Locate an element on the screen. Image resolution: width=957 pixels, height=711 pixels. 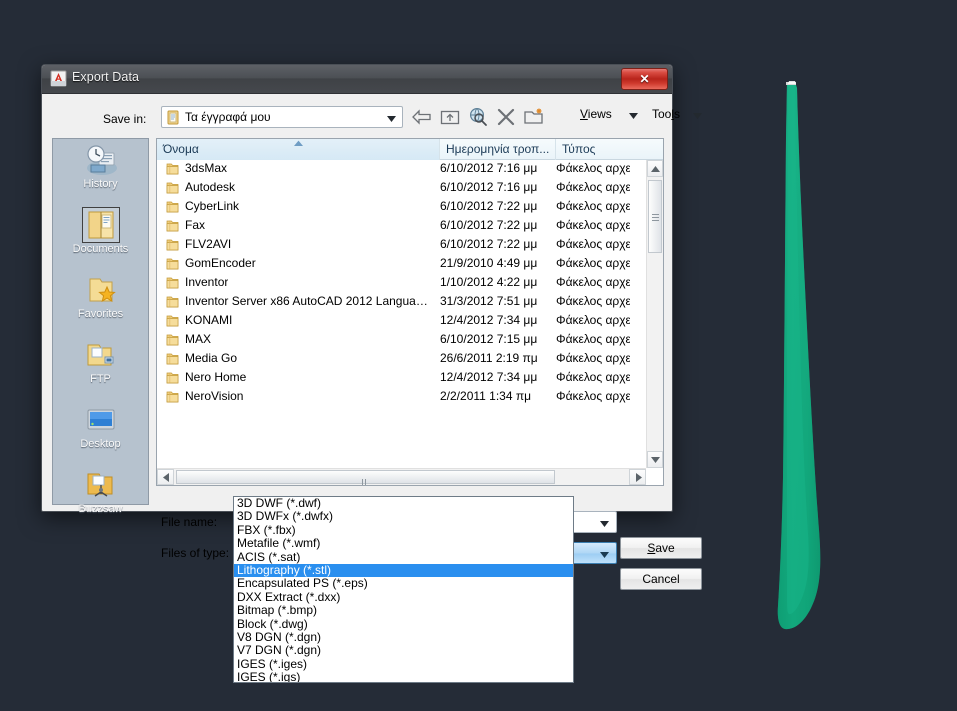
table-row: FLV2AVI 6/10/2012 7:22 μμ Φάκελος αρχείω is located at coordinates (393, 245).